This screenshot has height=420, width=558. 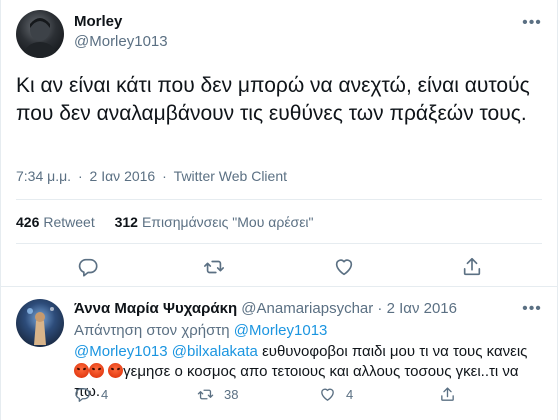 I want to click on likes-stat: 312 Επισημάνσεις "Μου αρέσει", so click(x=214, y=222).